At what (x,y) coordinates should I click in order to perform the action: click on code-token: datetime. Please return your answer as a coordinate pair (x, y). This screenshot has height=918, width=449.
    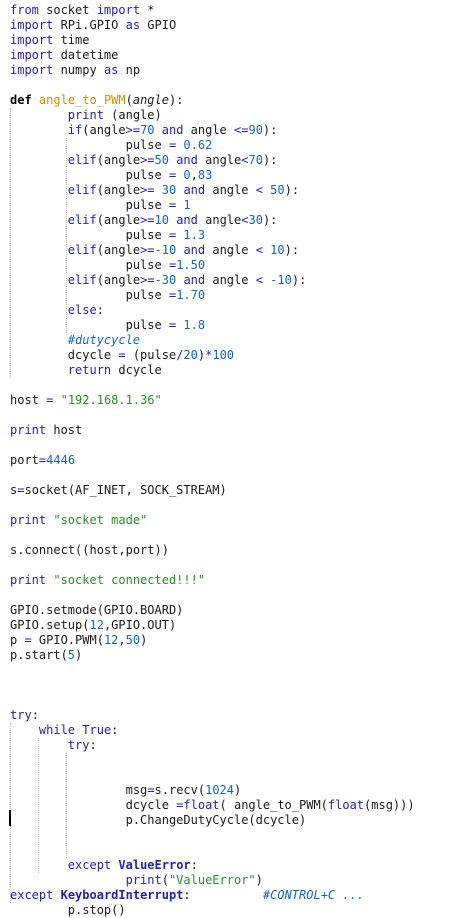
    Looking at the image, I should click on (86, 55).